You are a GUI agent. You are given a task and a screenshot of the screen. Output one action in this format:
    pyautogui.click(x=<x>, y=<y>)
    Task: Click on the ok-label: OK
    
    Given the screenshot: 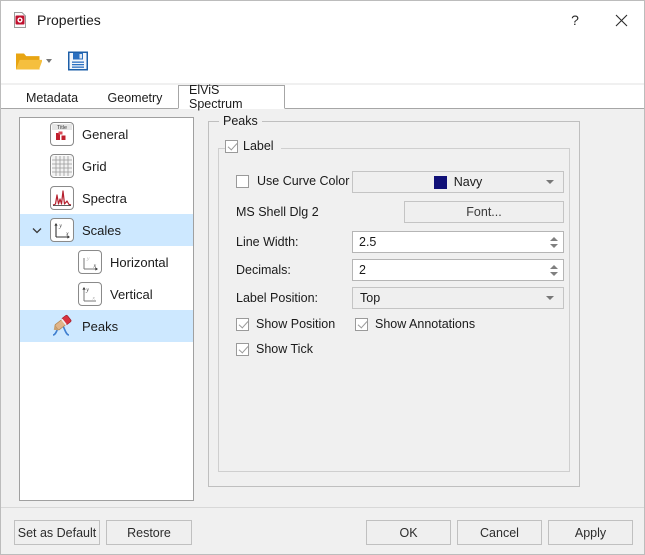 What is the action you would take?
    pyautogui.click(x=408, y=532)
    